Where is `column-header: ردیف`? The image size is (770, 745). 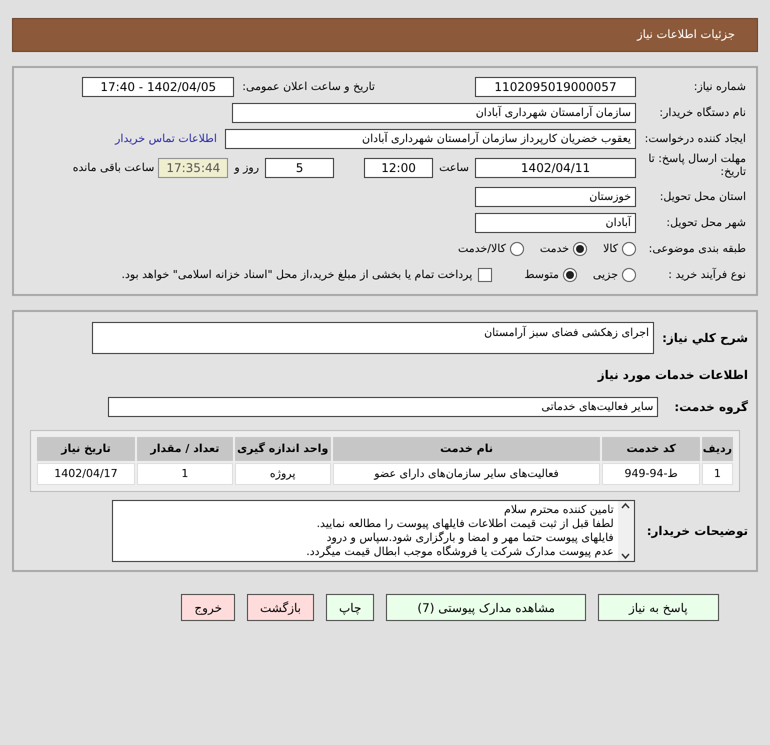 column-header: ردیف is located at coordinates (717, 449).